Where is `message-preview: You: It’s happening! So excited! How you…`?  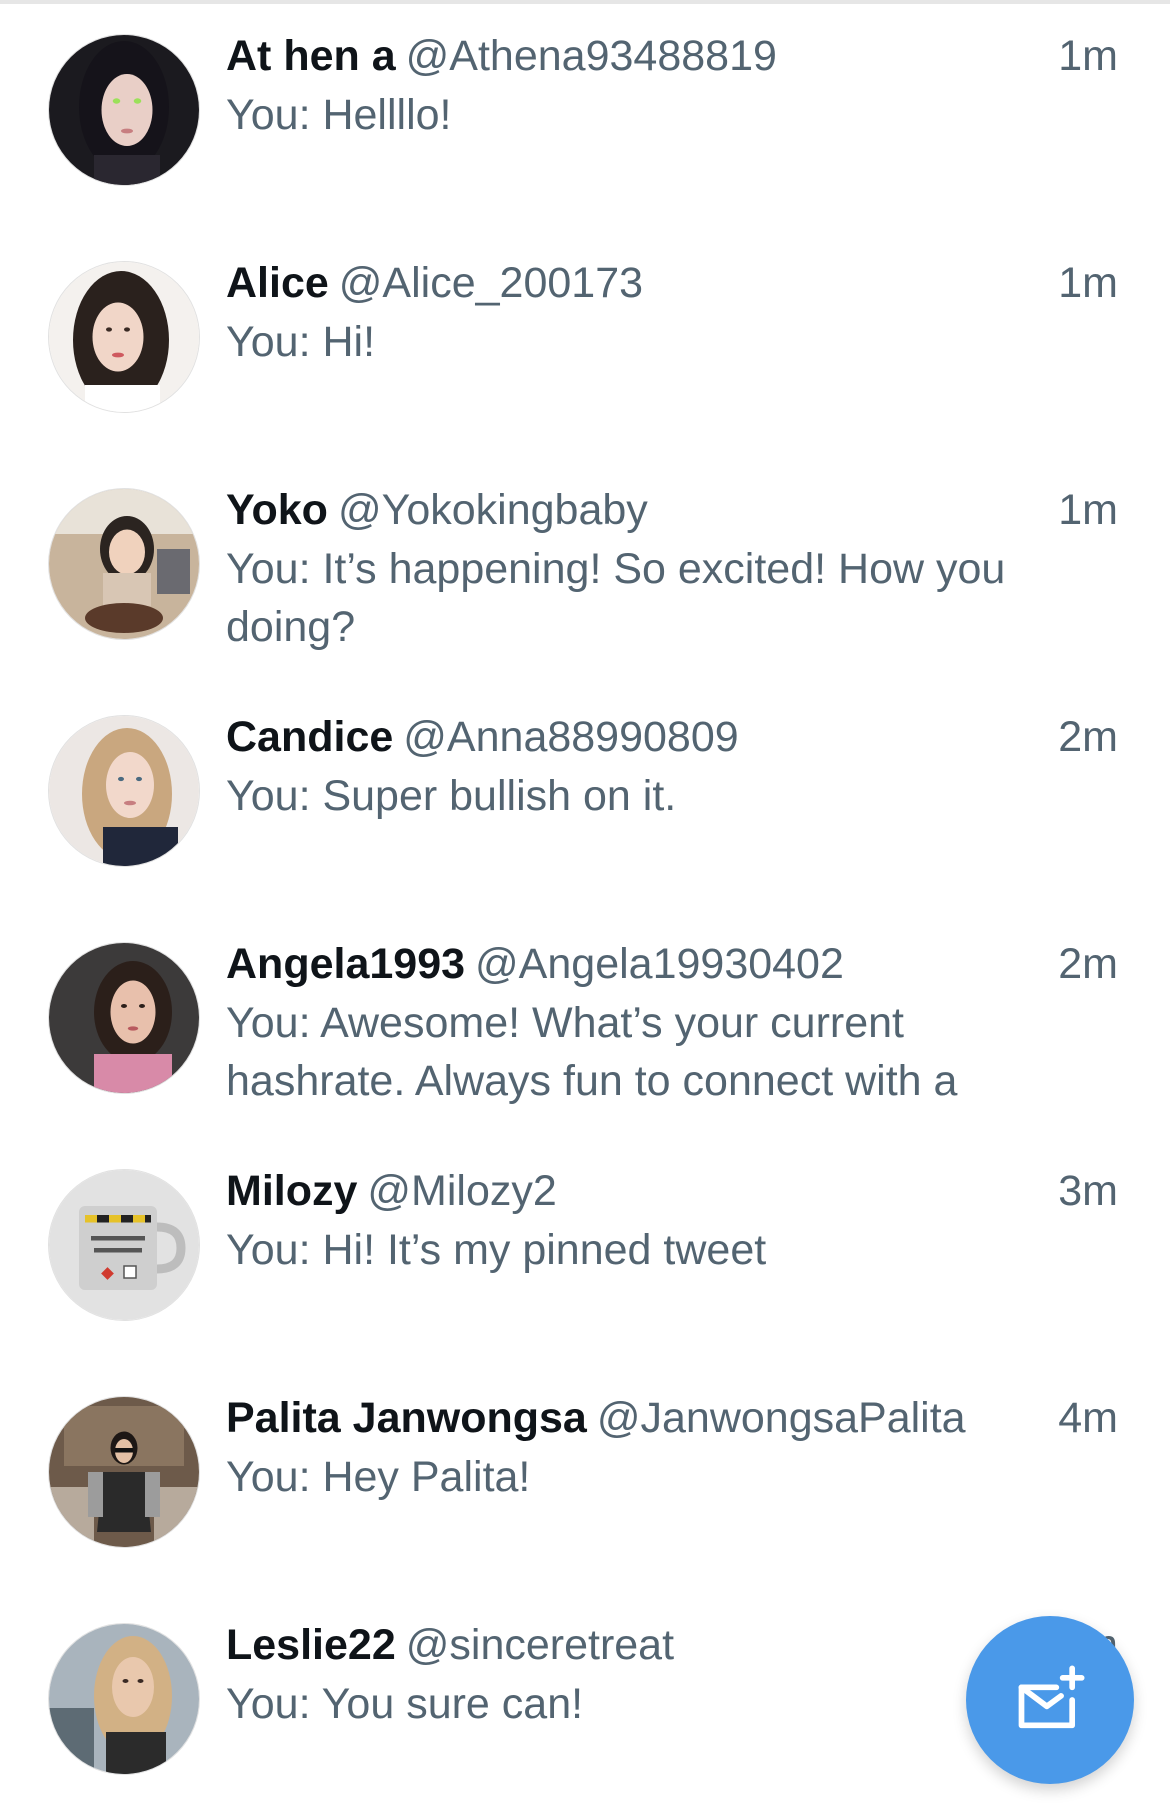
message-preview: You: It’s happening! So excited! How you… is located at coordinates (616, 598).